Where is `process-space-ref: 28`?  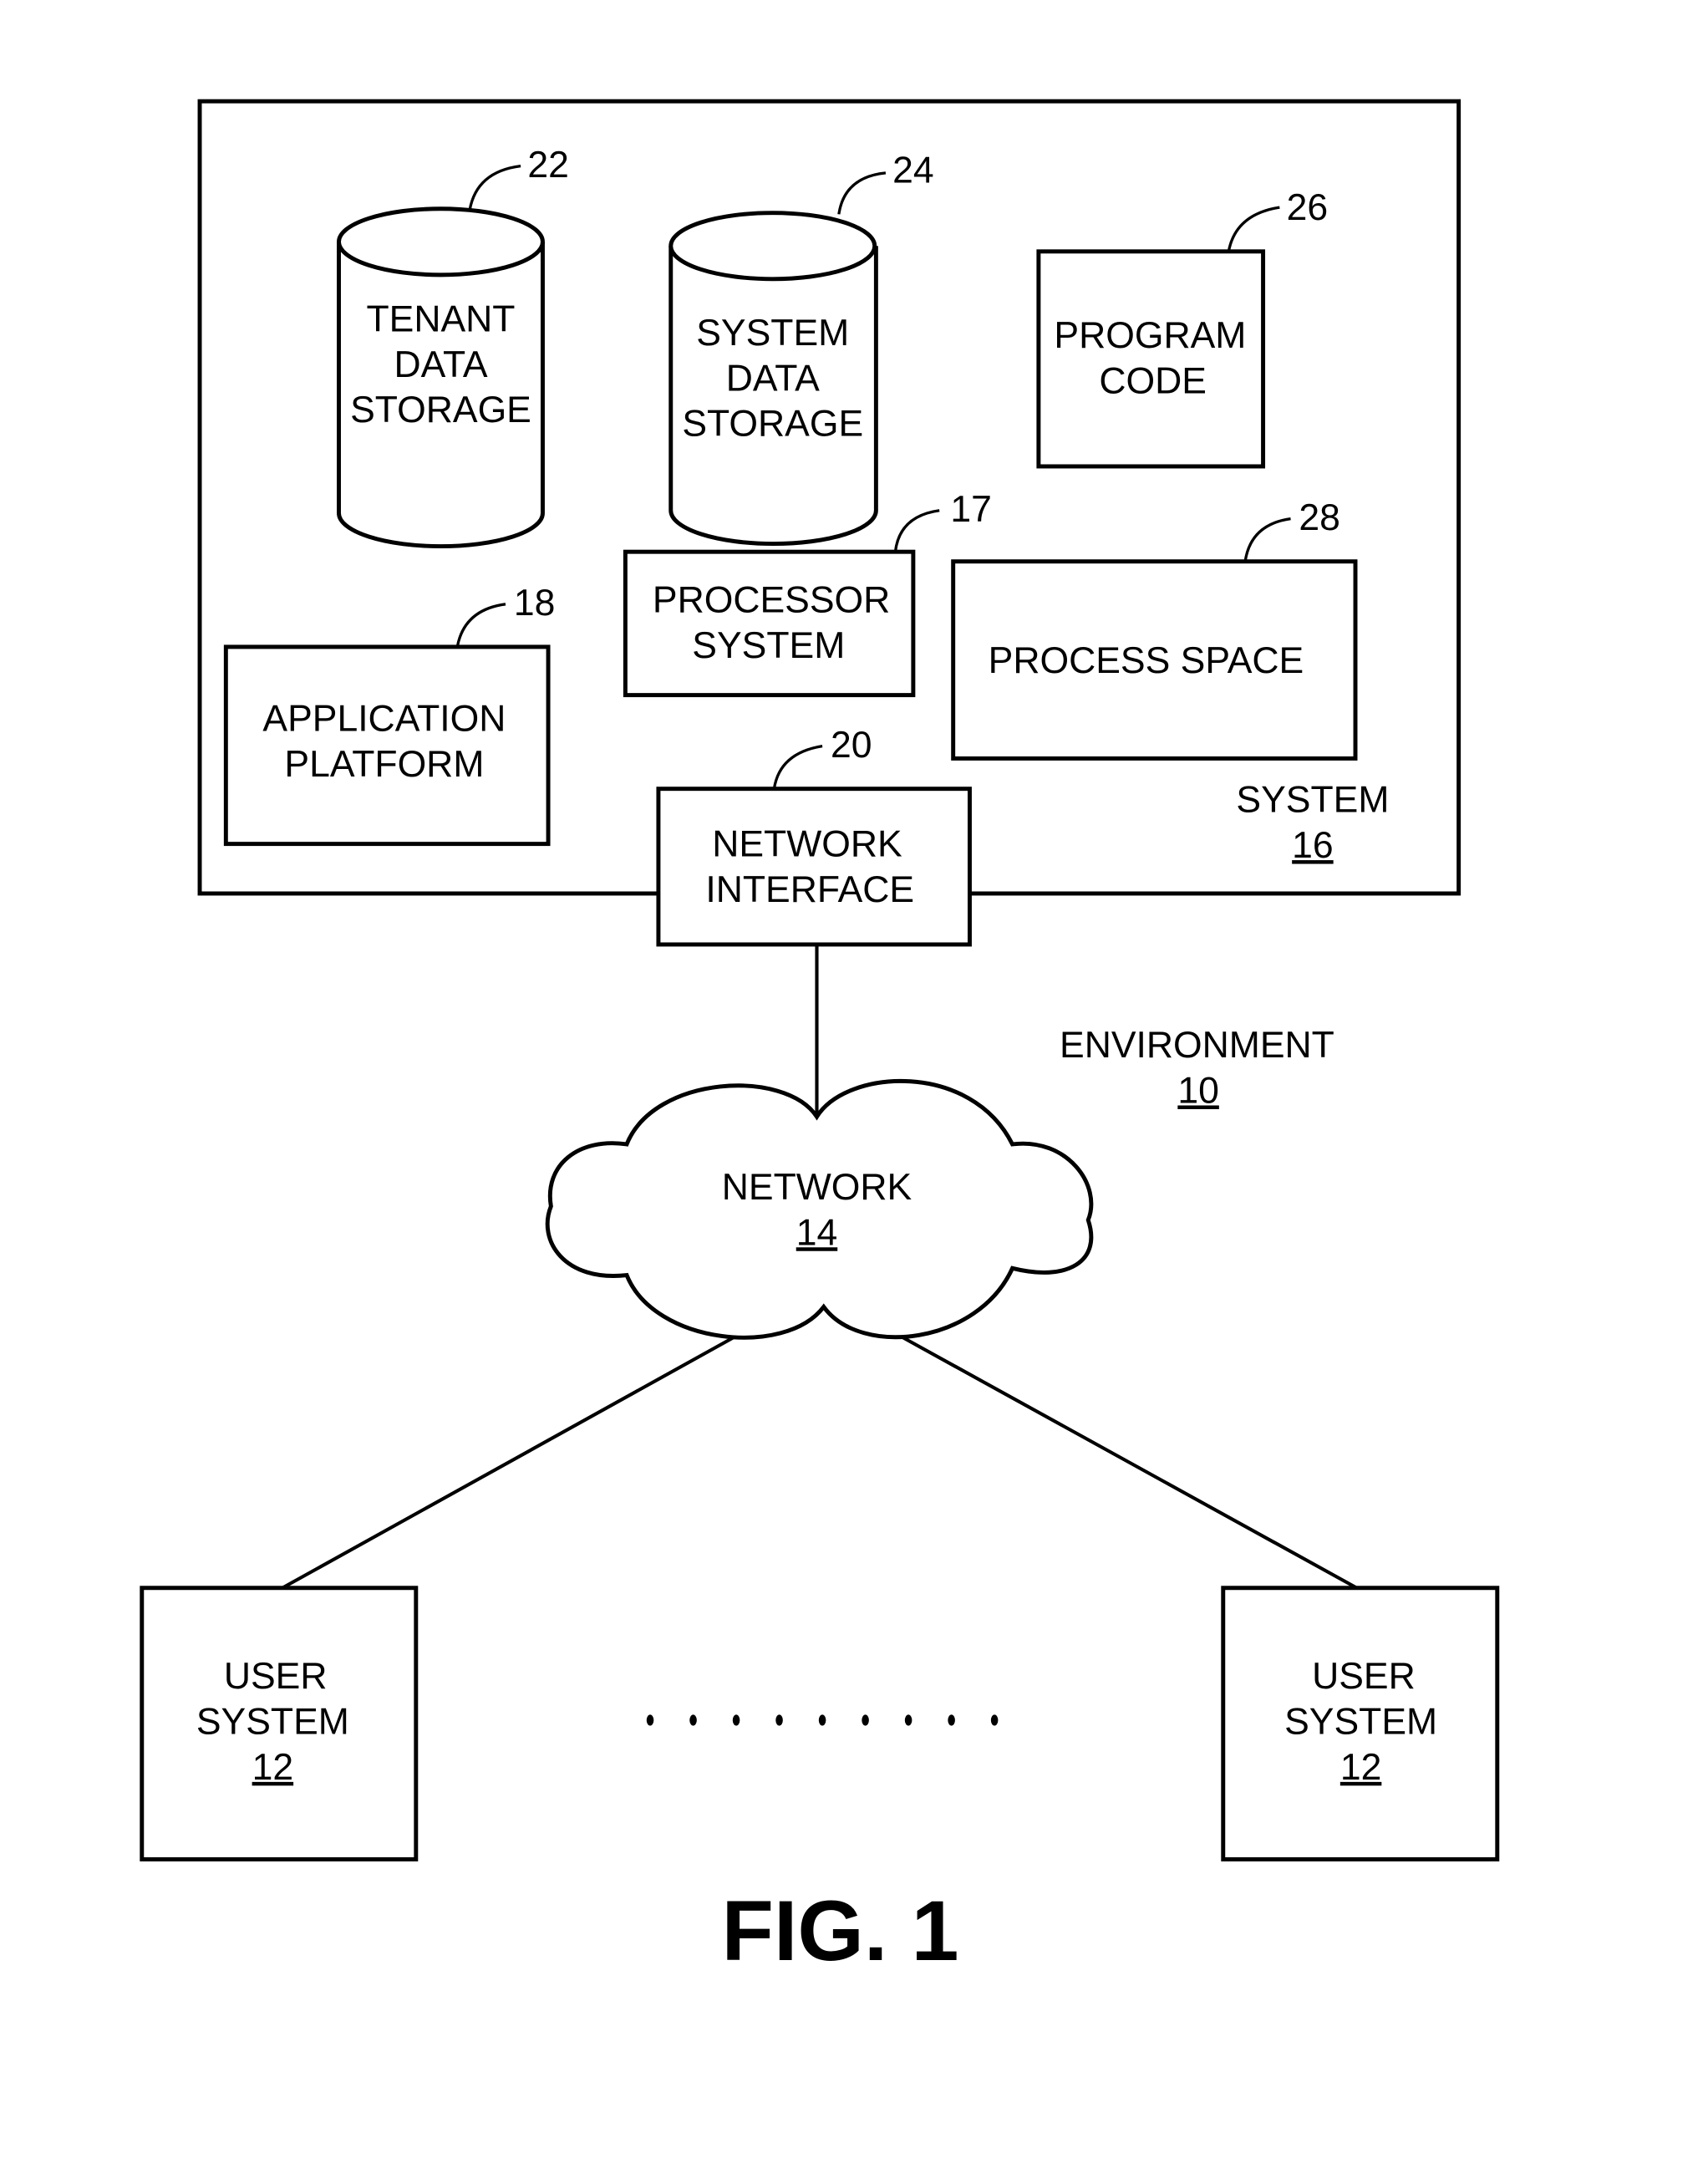 process-space-ref: 28 is located at coordinates (1319, 517).